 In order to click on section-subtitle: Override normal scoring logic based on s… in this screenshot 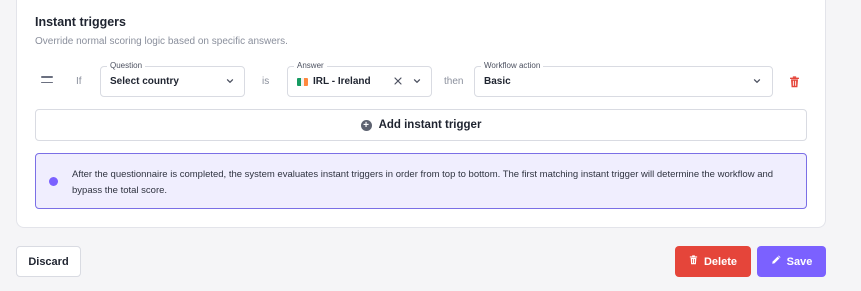, I will do `click(161, 41)`.